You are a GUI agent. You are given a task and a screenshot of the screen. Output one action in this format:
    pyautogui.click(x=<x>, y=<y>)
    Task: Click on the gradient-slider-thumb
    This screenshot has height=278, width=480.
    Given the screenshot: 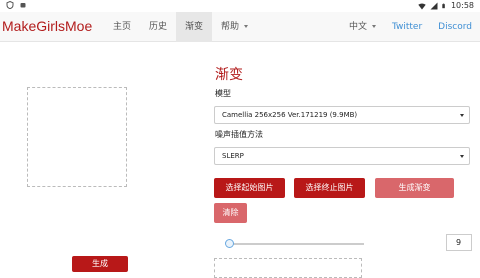 What is the action you would take?
    pyautogui.click(x=229, y=243)
    